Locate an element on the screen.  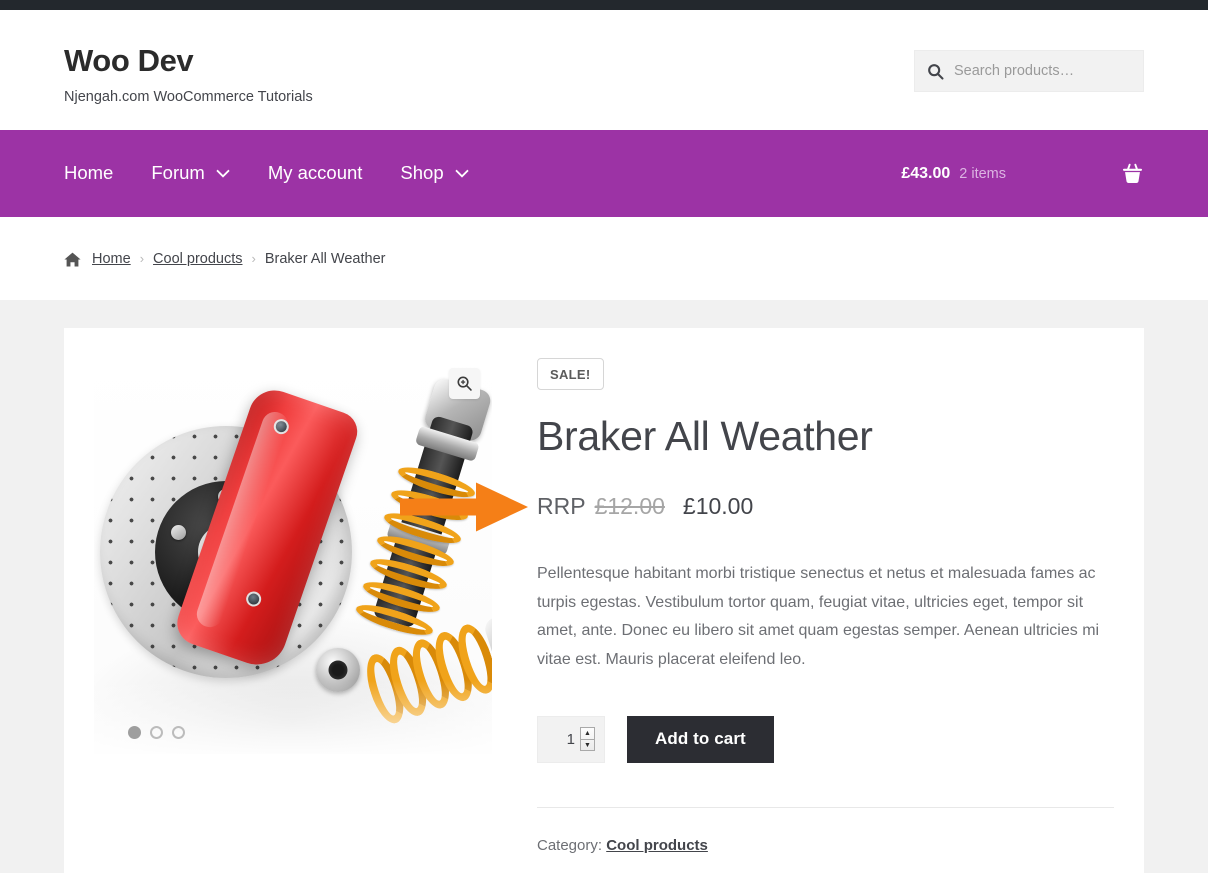
category-label: Category: is located at coordinates (570, 845).